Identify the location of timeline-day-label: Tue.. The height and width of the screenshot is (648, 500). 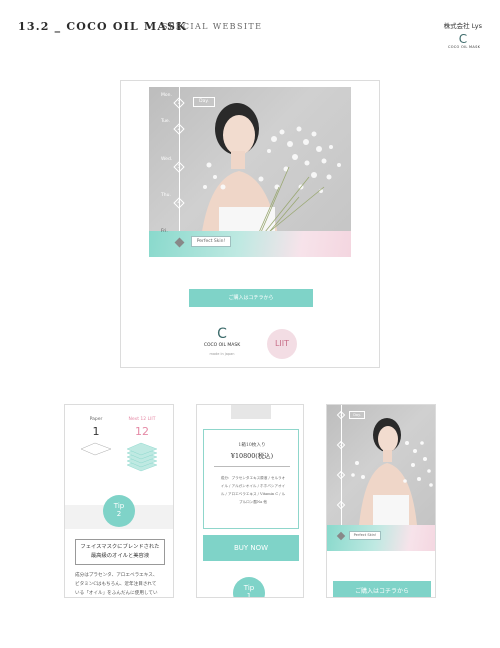
(166, 121).